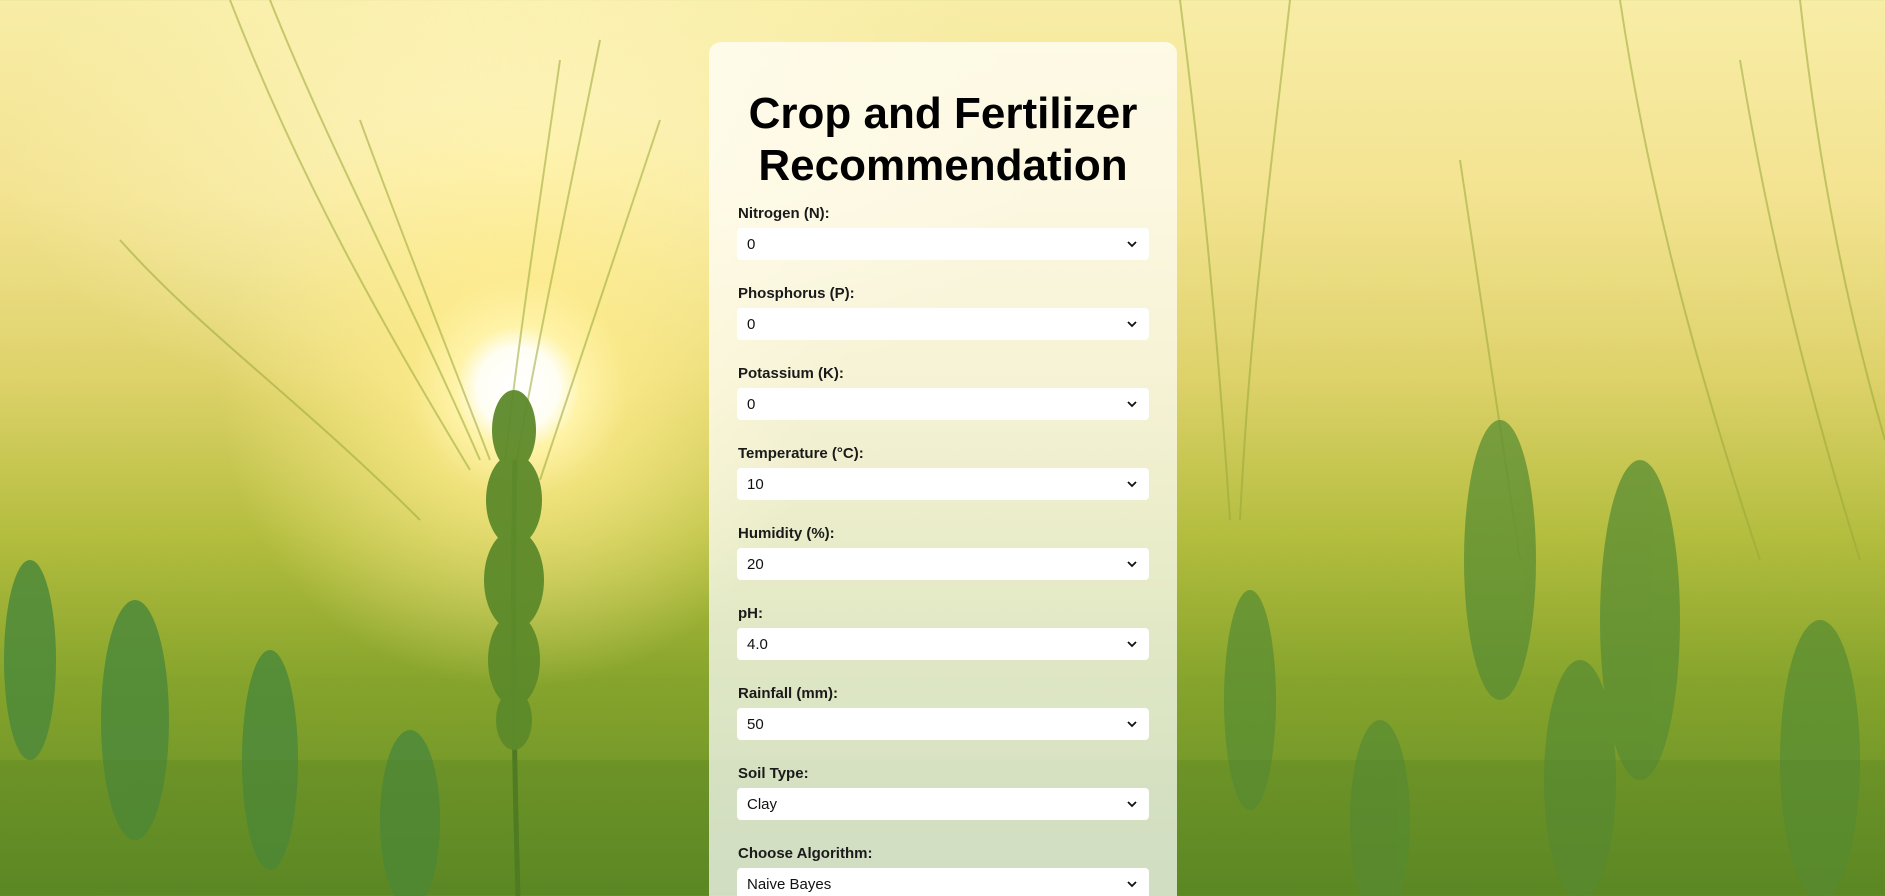 This screenshot has height=896, width=1885. What do you see at coordinates (773, 773) in the screenshot?
I see `soil-type-label: Soil Type:` at bounding box center [773, 773].